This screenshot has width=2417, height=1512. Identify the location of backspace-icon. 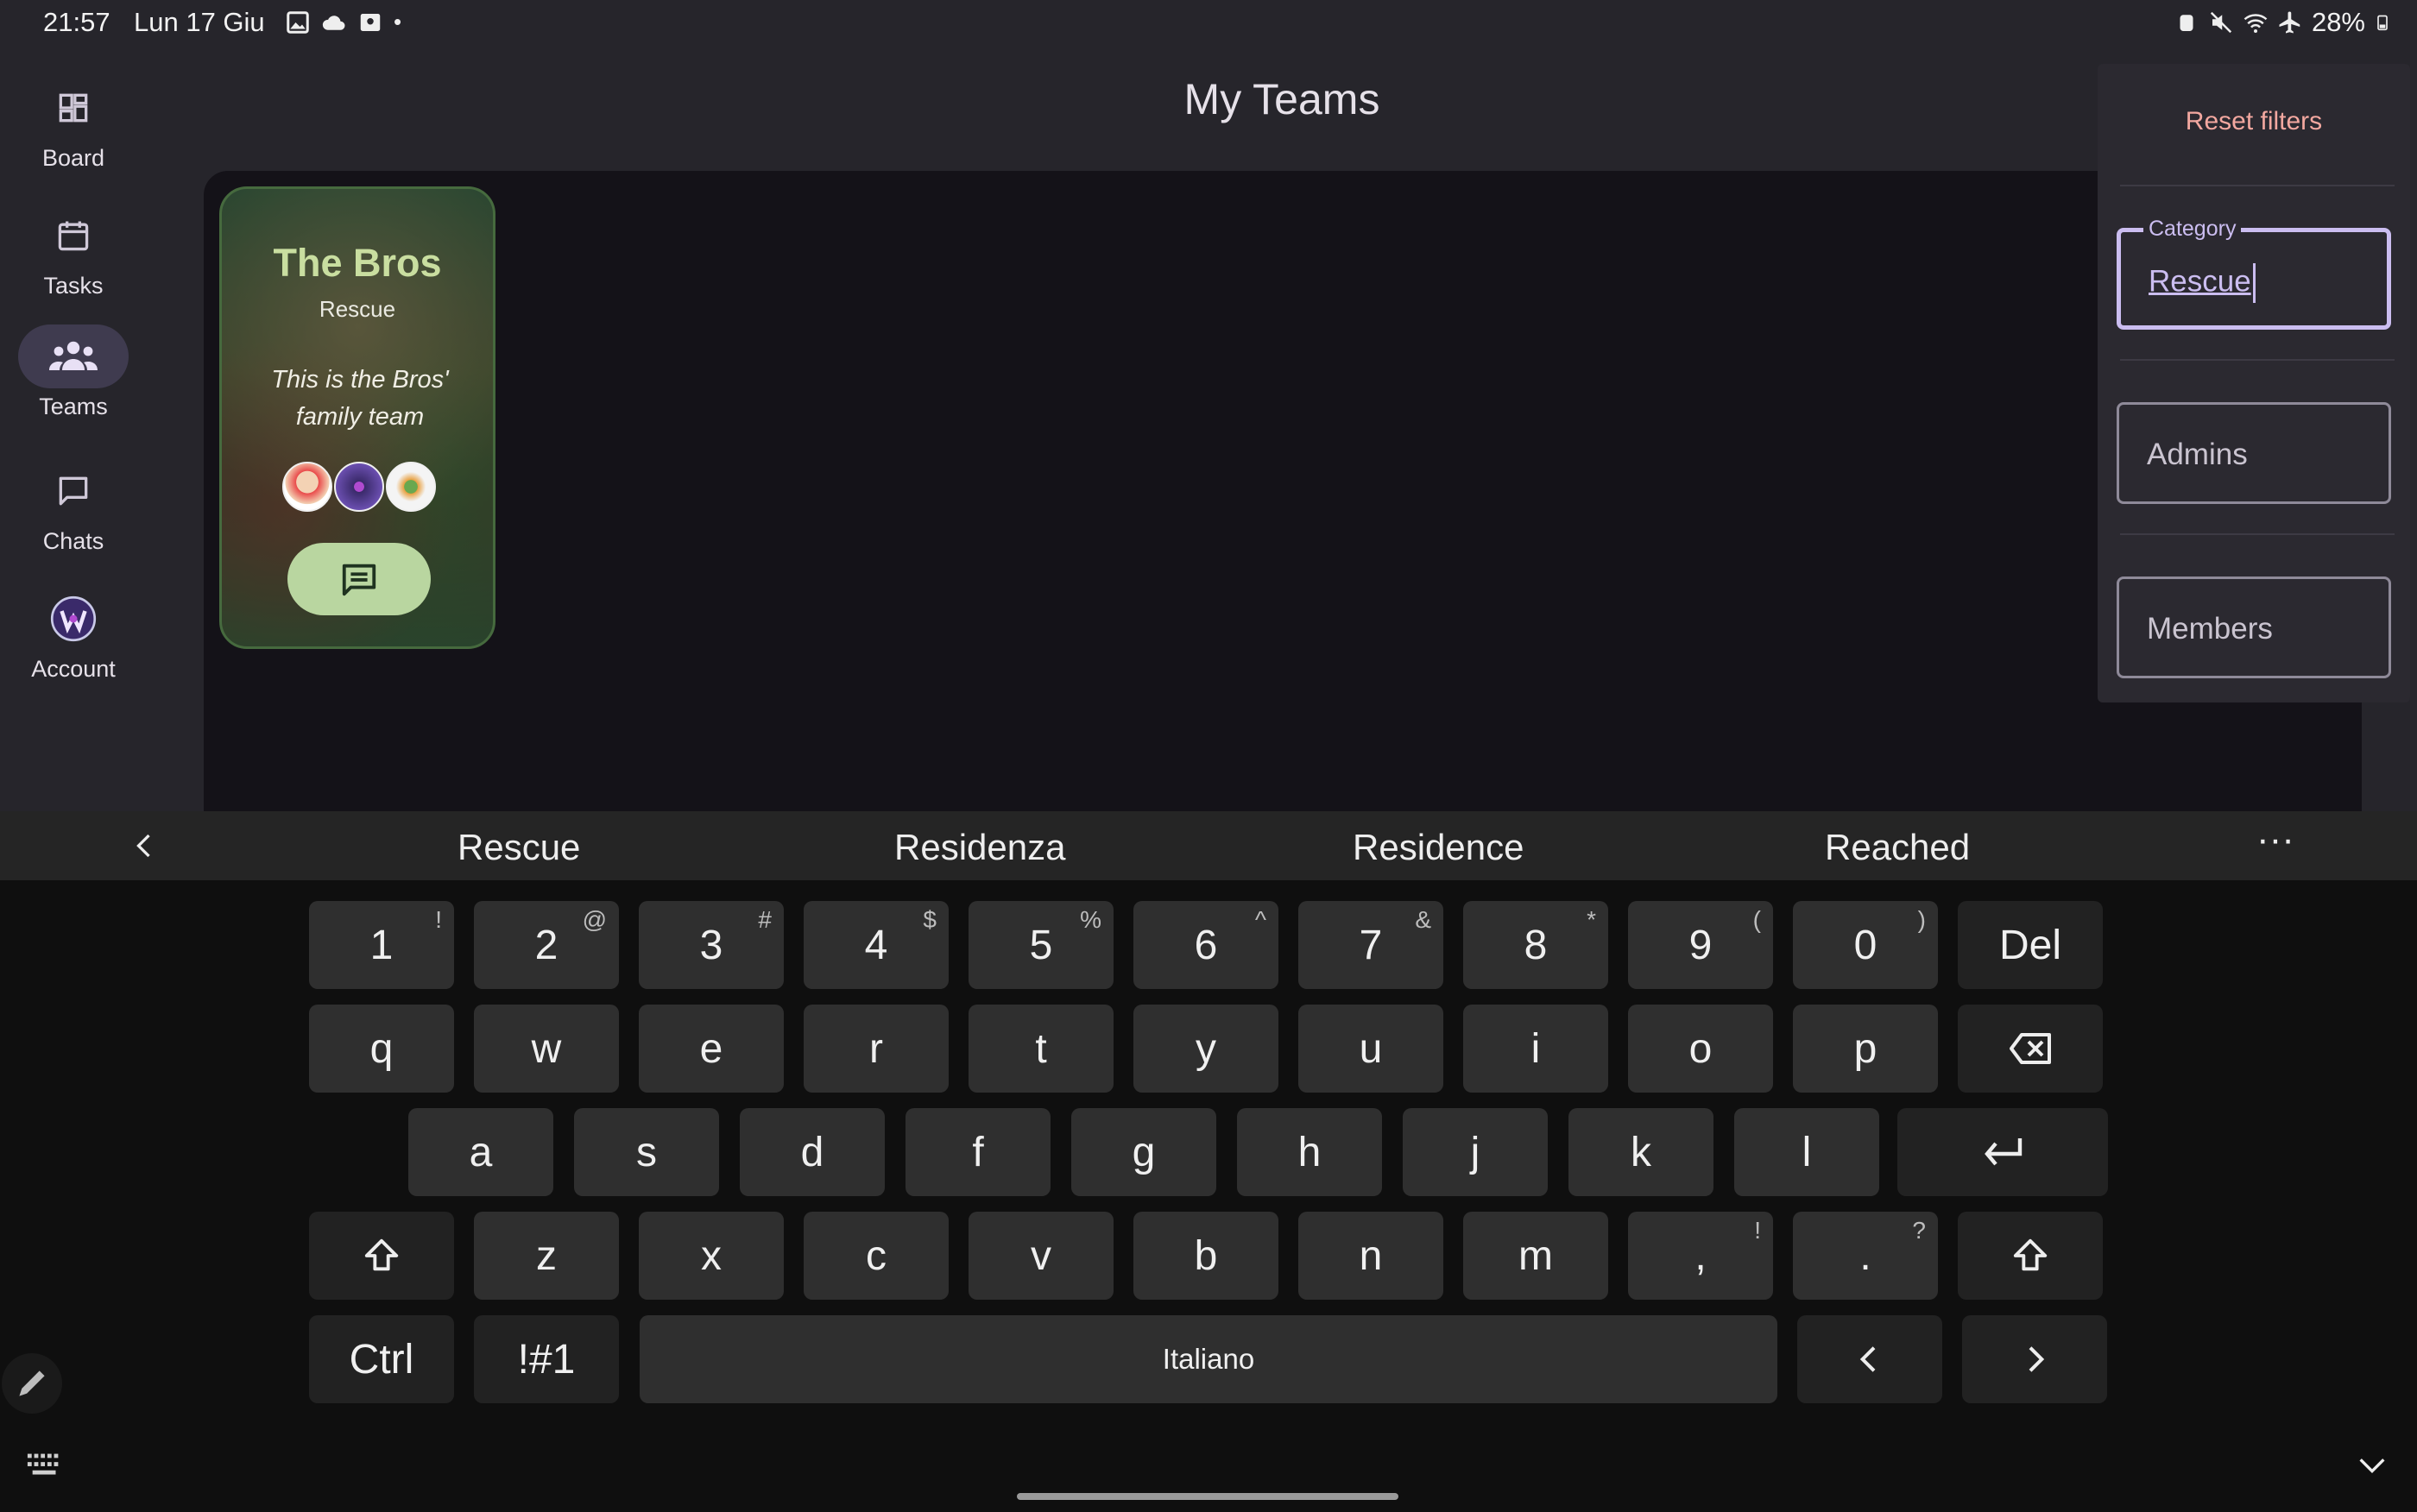
(2030, 1049).